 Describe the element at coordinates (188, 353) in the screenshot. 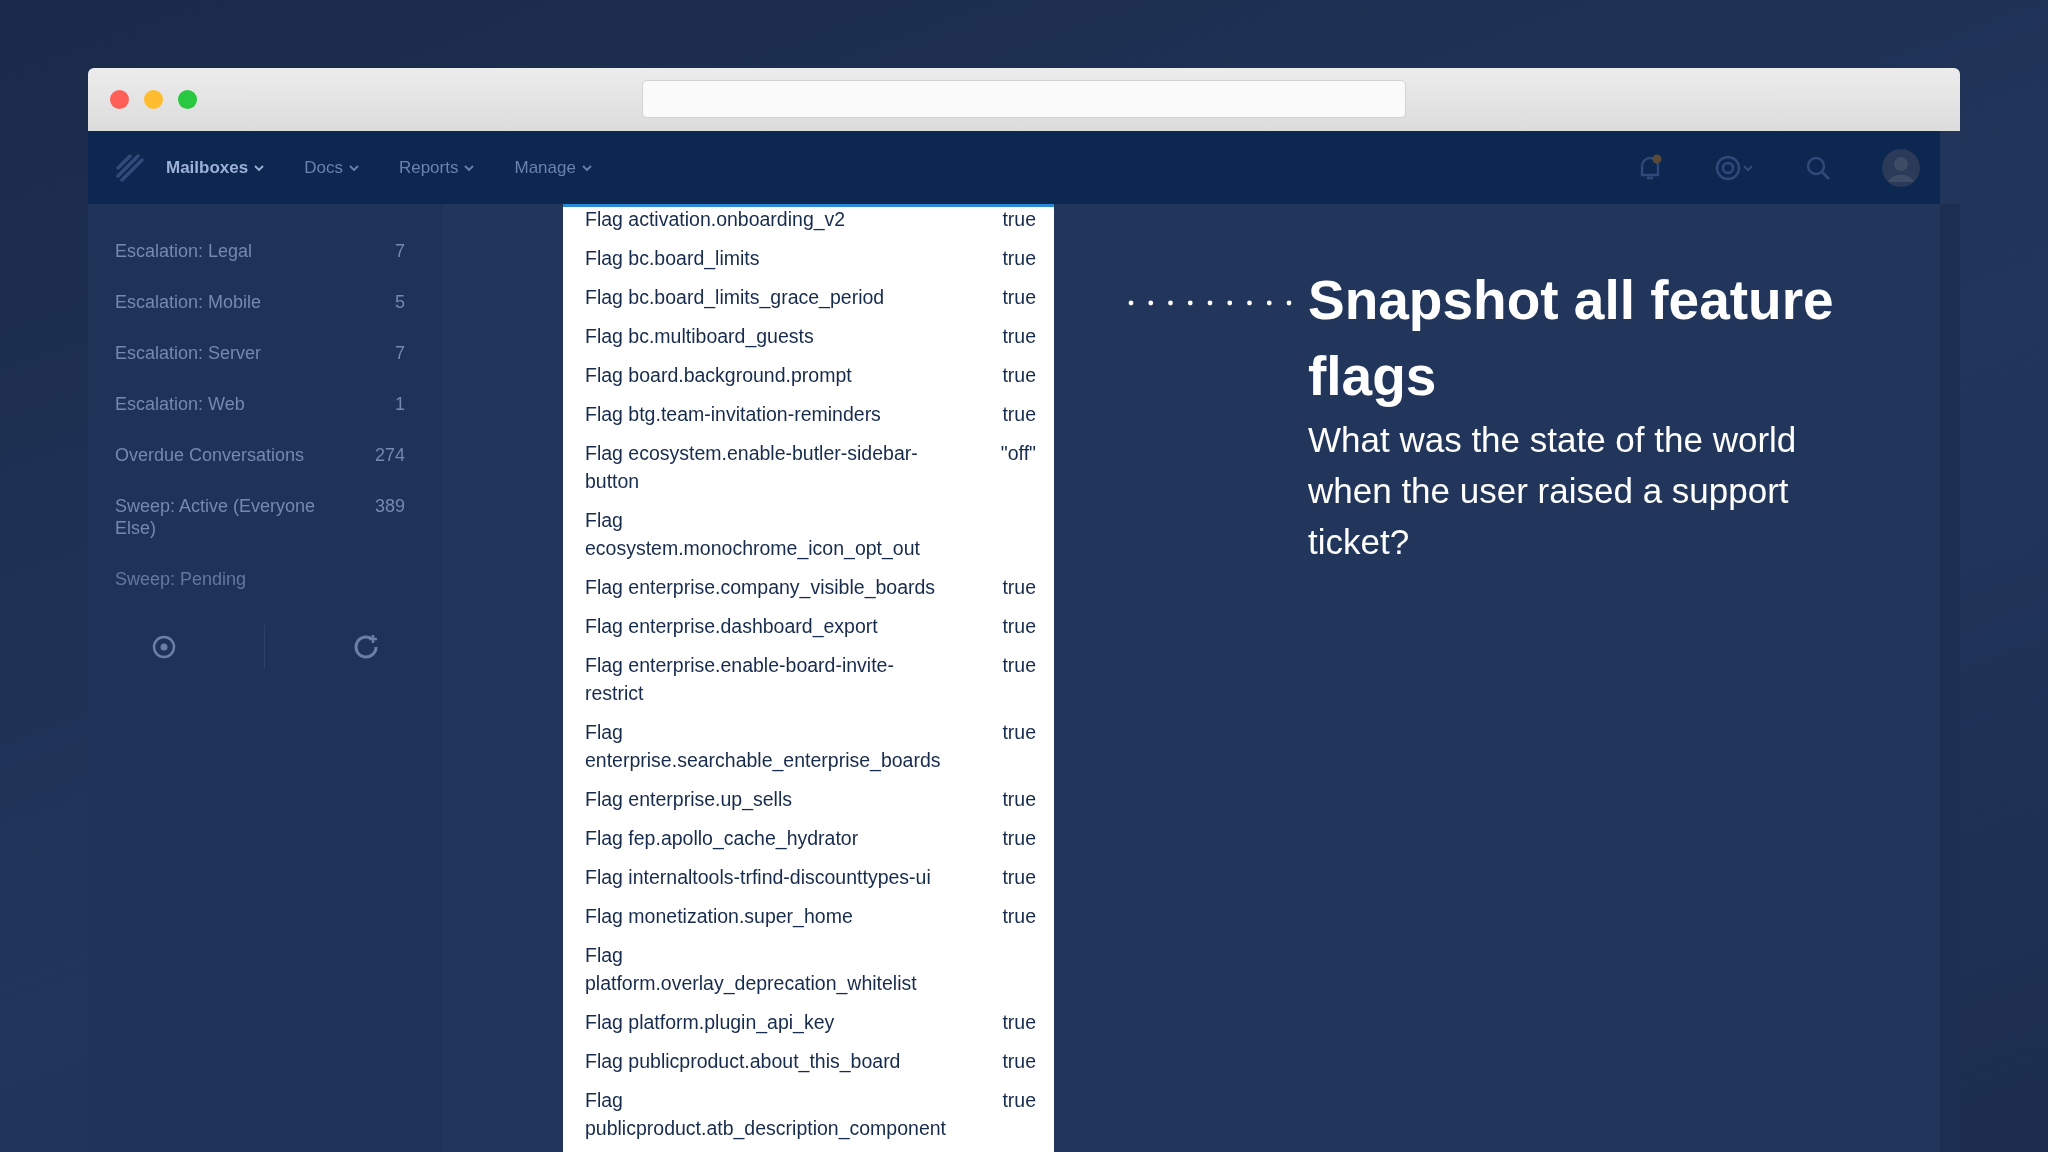

I see `mailbox-label: Escalation: Server` at that location.